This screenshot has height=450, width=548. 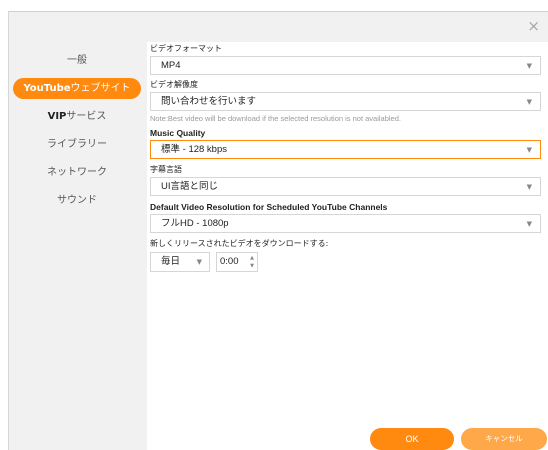 I want to click on chevron-up-icon: ▲, so click(x=252, y=258).